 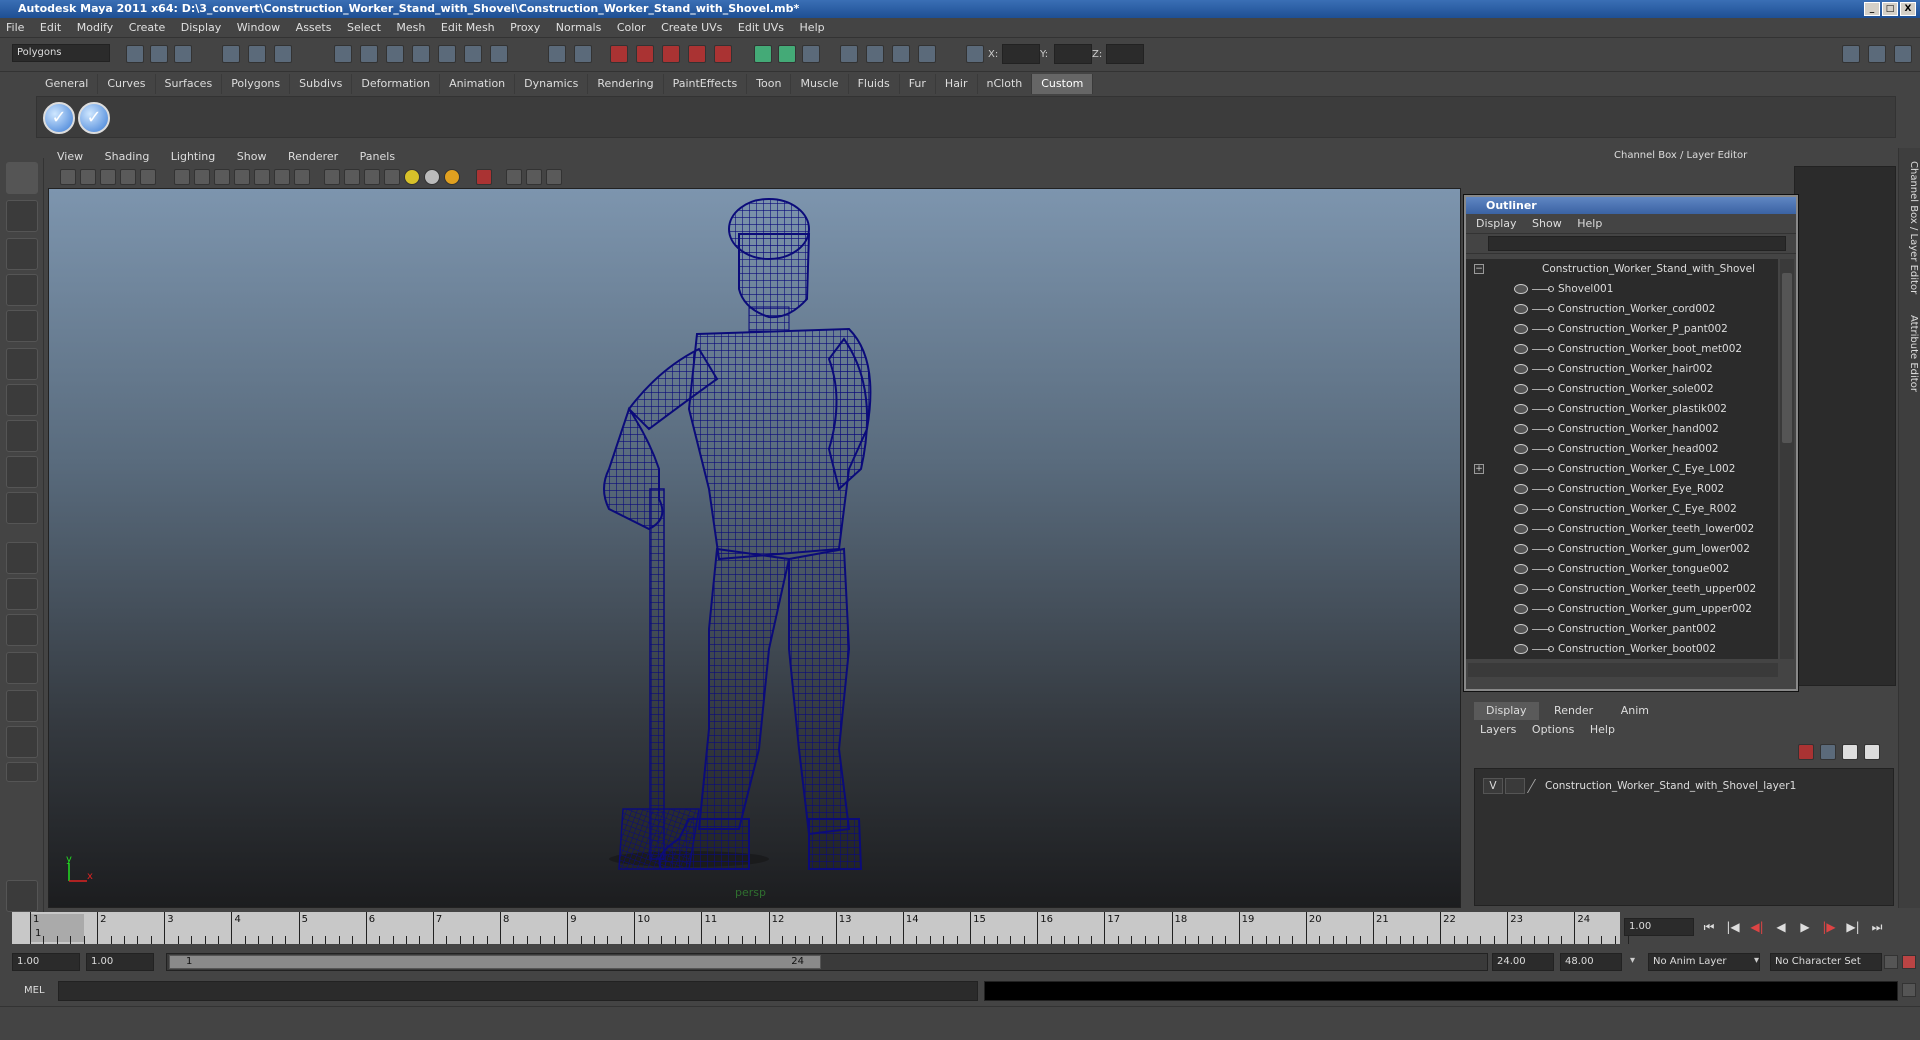 I want to click on outliner-root-item: − Construction_Worker_Stand_with_Shovel, so click(x=1622, y=269).